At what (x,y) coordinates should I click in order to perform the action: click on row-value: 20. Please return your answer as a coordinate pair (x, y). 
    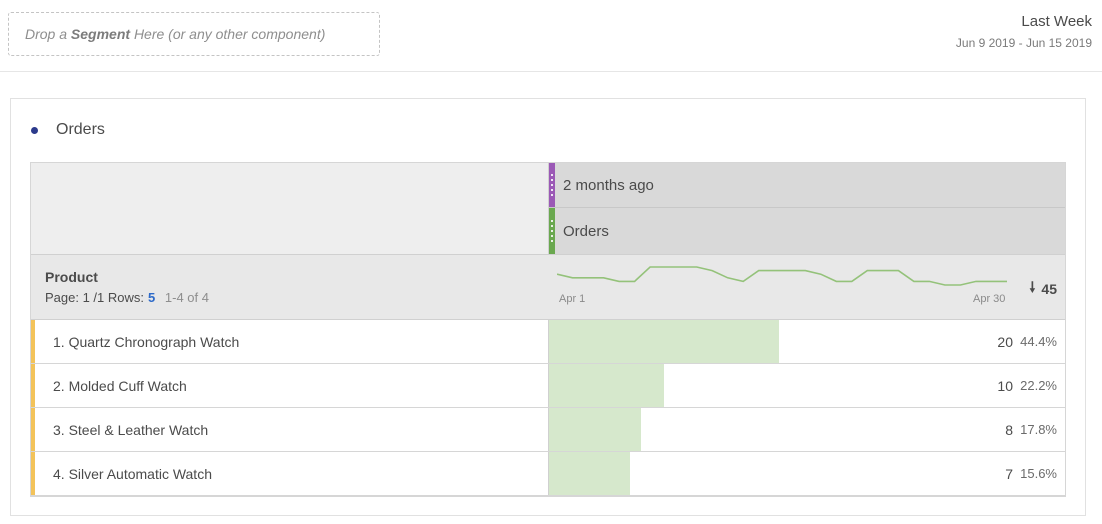
    Looking at the image, I should click on (1005, 341).